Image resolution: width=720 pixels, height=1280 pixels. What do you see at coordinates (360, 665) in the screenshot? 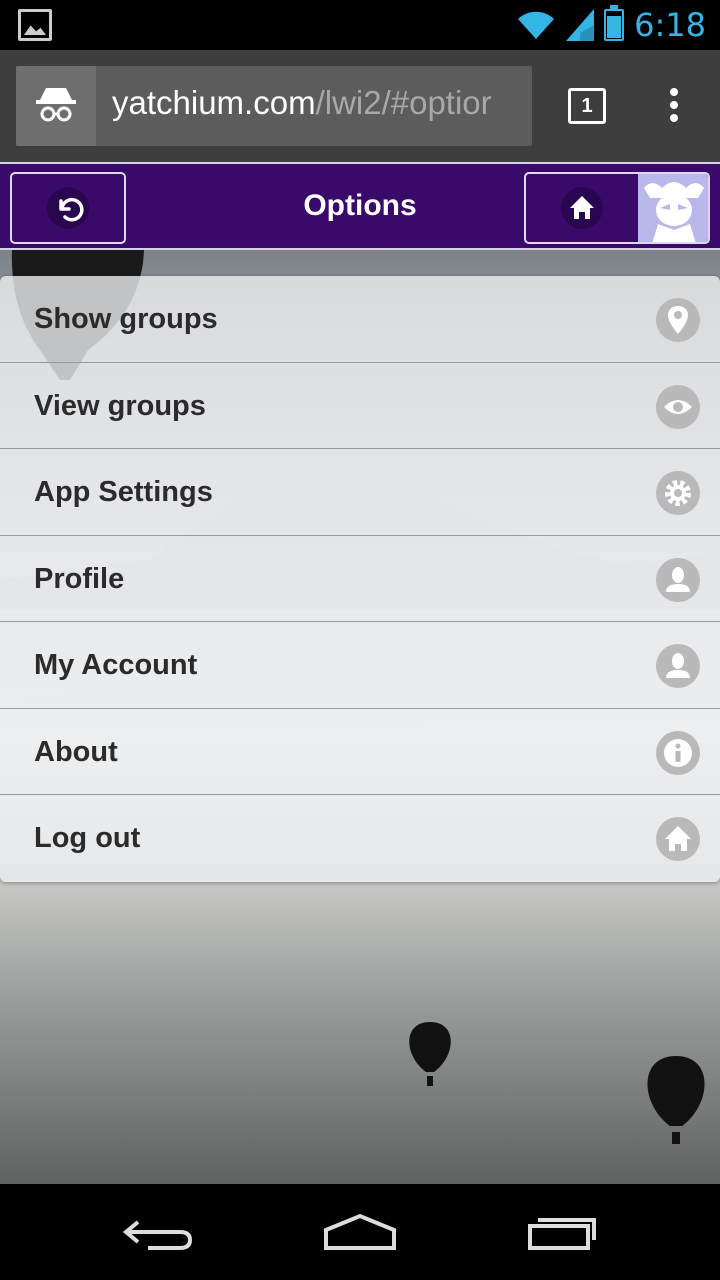
I see `menu-item-my-account: My Account` at bounding box center [360, 665].